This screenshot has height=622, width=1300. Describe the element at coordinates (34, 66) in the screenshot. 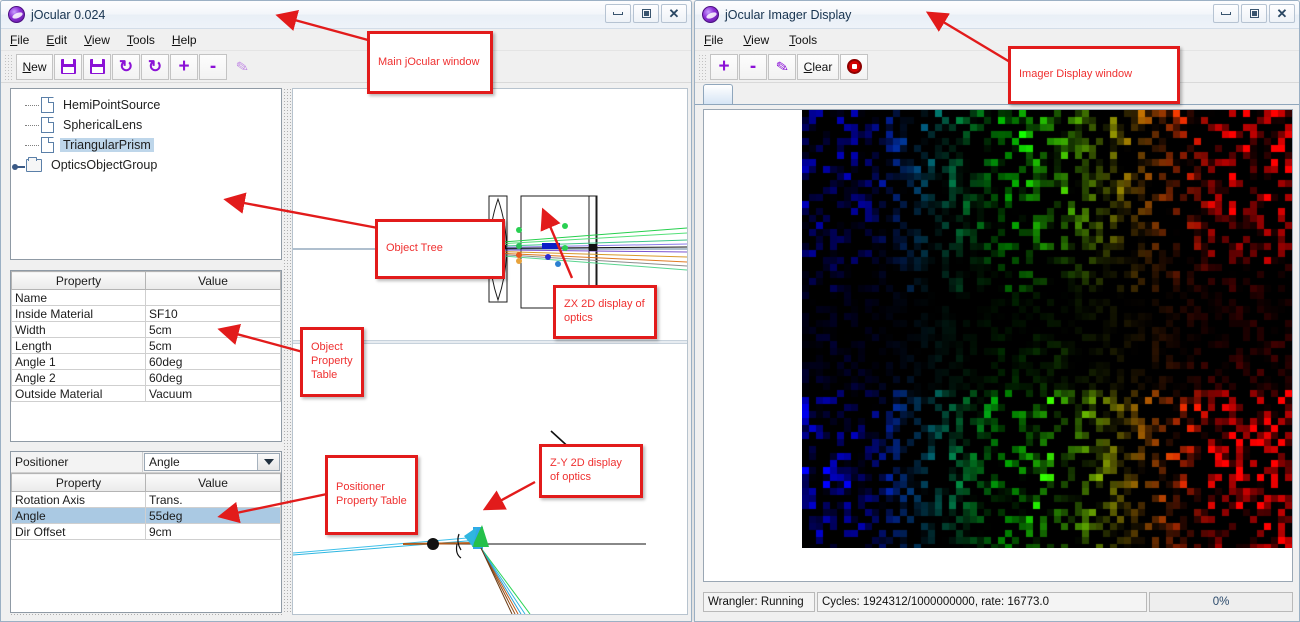

I see `new-button: New` at that location.